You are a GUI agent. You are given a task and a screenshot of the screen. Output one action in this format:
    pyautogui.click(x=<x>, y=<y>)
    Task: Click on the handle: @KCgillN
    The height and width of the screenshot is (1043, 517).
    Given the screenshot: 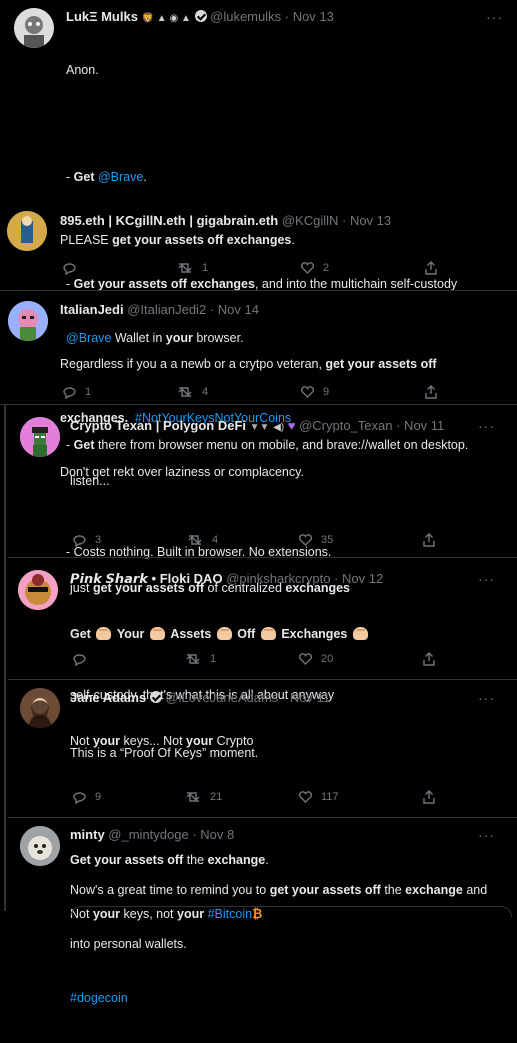 What is the action you would take?
    pyautogui.click(x=310, y=220)
    